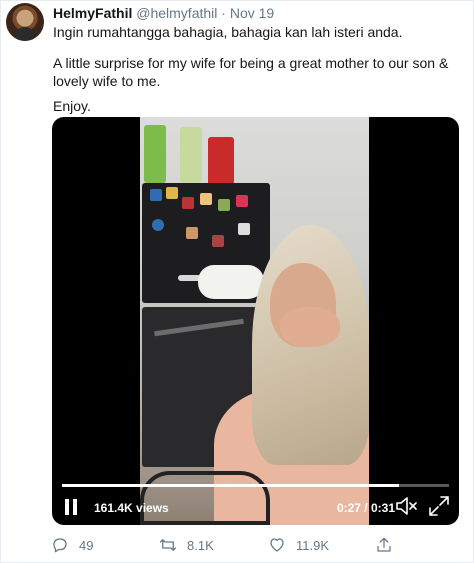 This screenshot has height=563, width=474. I want to click on video-progress-fill, so click(230, 485).